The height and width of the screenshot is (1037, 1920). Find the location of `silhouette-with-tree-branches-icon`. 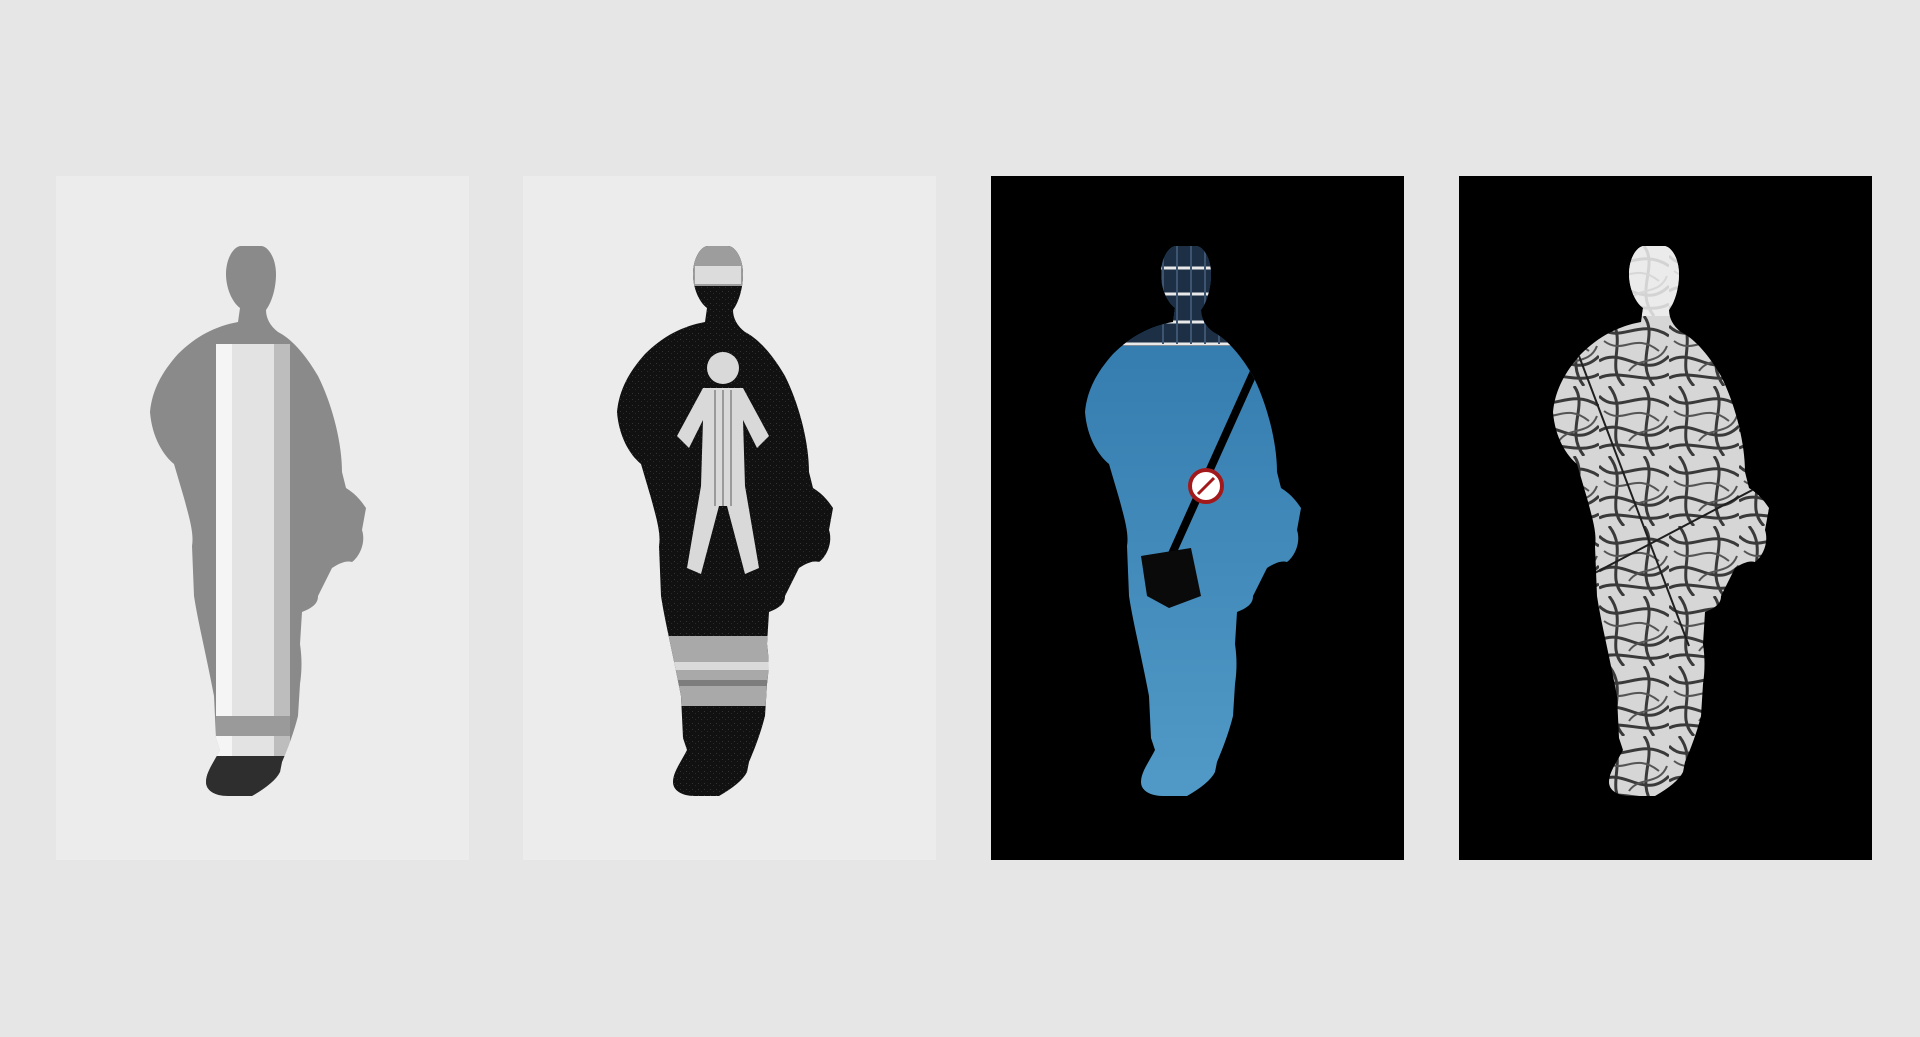

silhouette-with-tree-branches-icon is located at coordinates (1665, 518).